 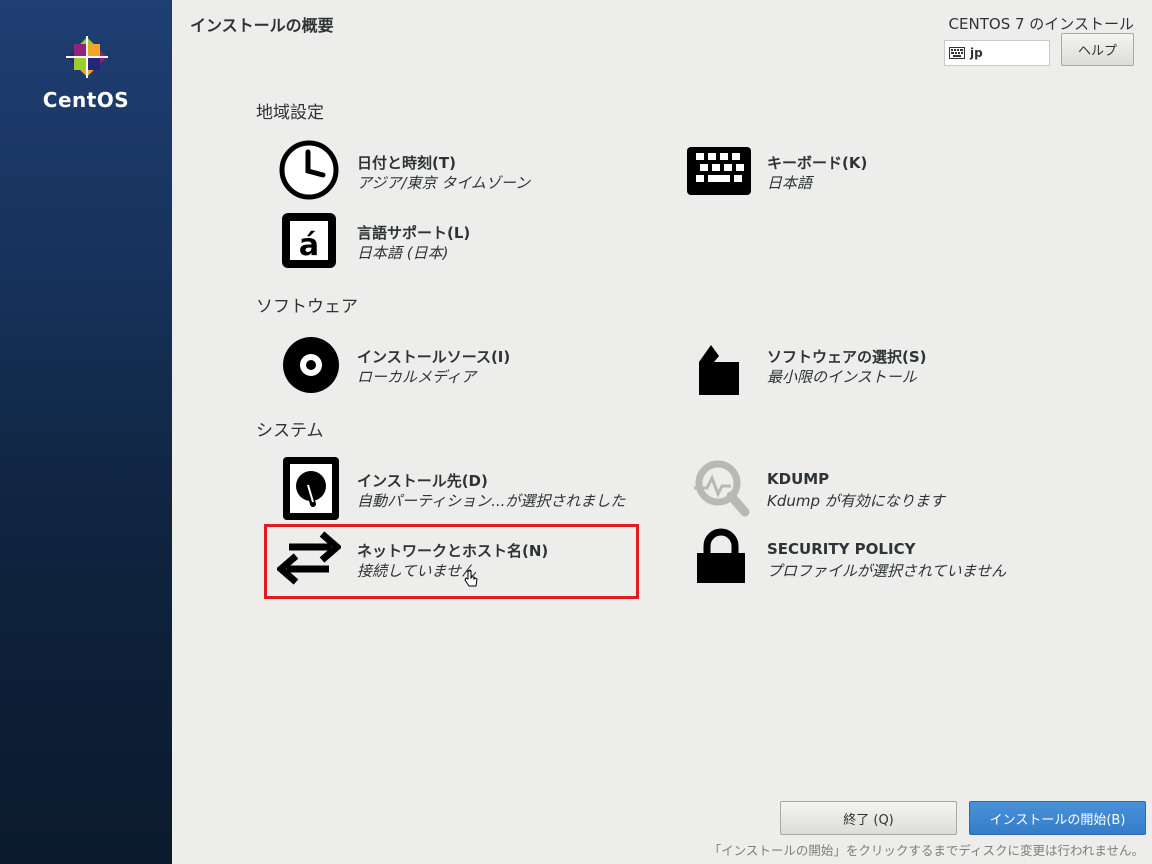 I want to click on section-title-software: ソフトウェア, so click(x=307, y=307).